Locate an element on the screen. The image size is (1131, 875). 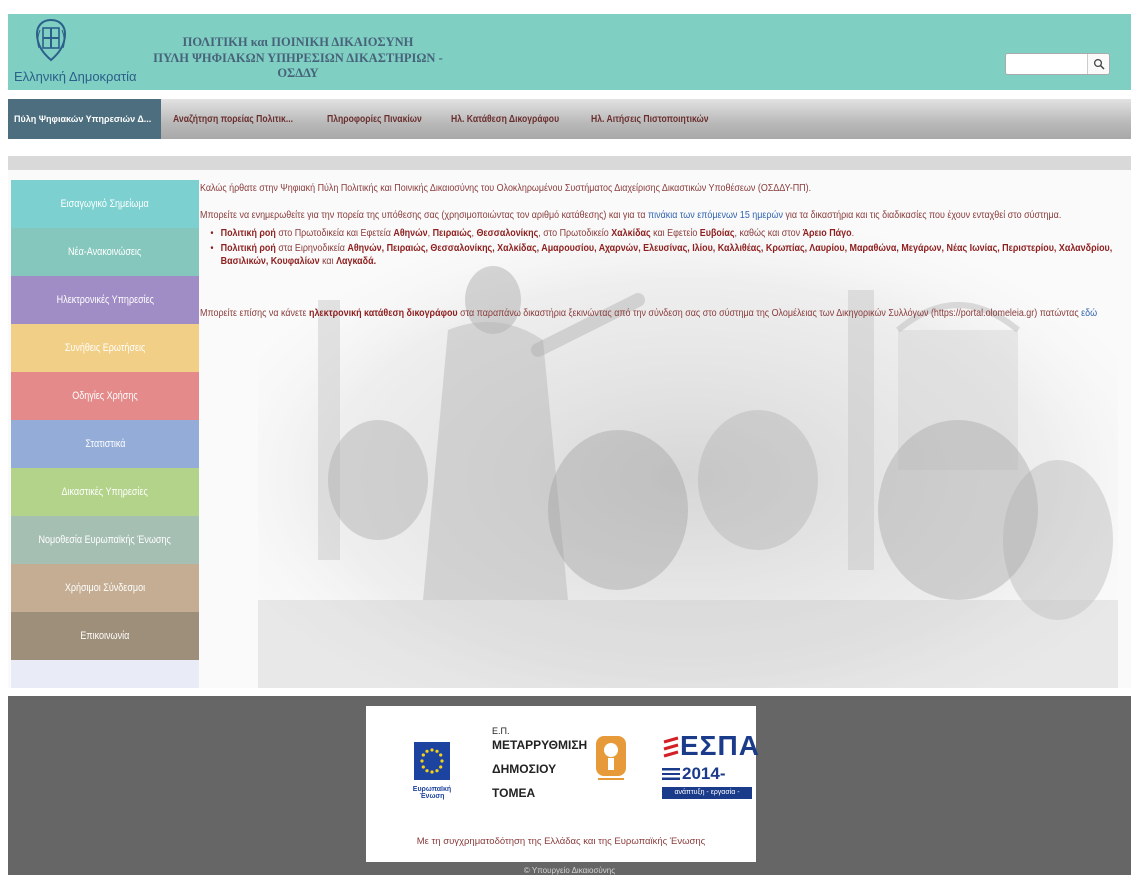
sidebar-item-label: Συνήθεις Ερωτήσεις is located at coordinates (105, 348).